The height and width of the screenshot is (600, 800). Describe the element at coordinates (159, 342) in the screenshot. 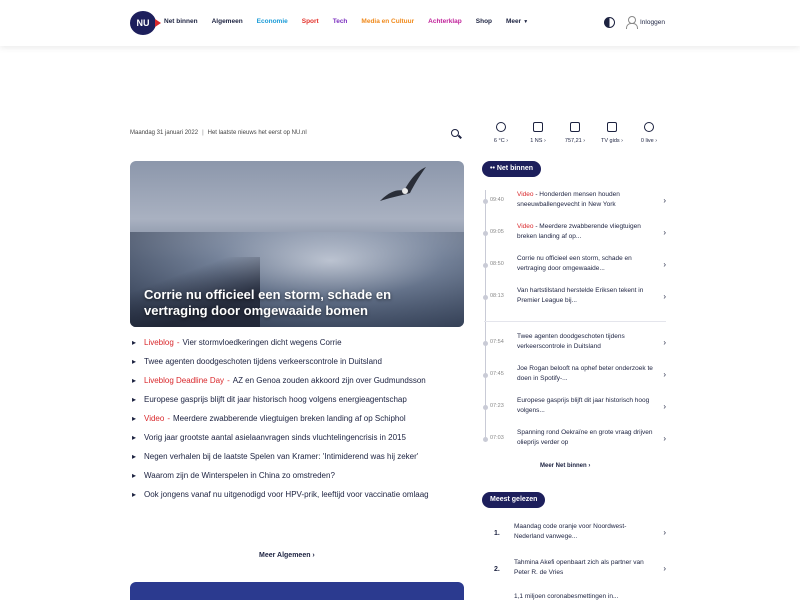

I see `headline-label: Liveblog` at that location.